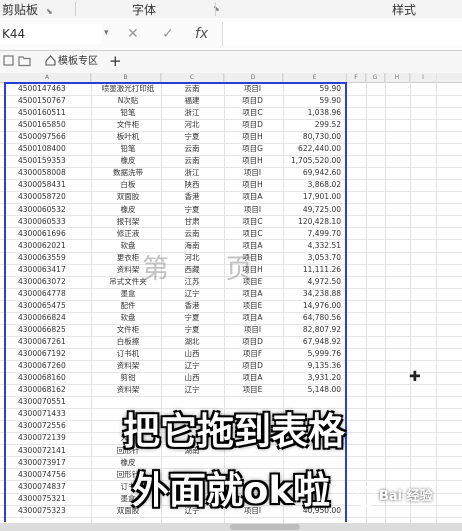  Describe the element at coordinates (342, 34) in the screenshot. I see `formula-input` at that location.